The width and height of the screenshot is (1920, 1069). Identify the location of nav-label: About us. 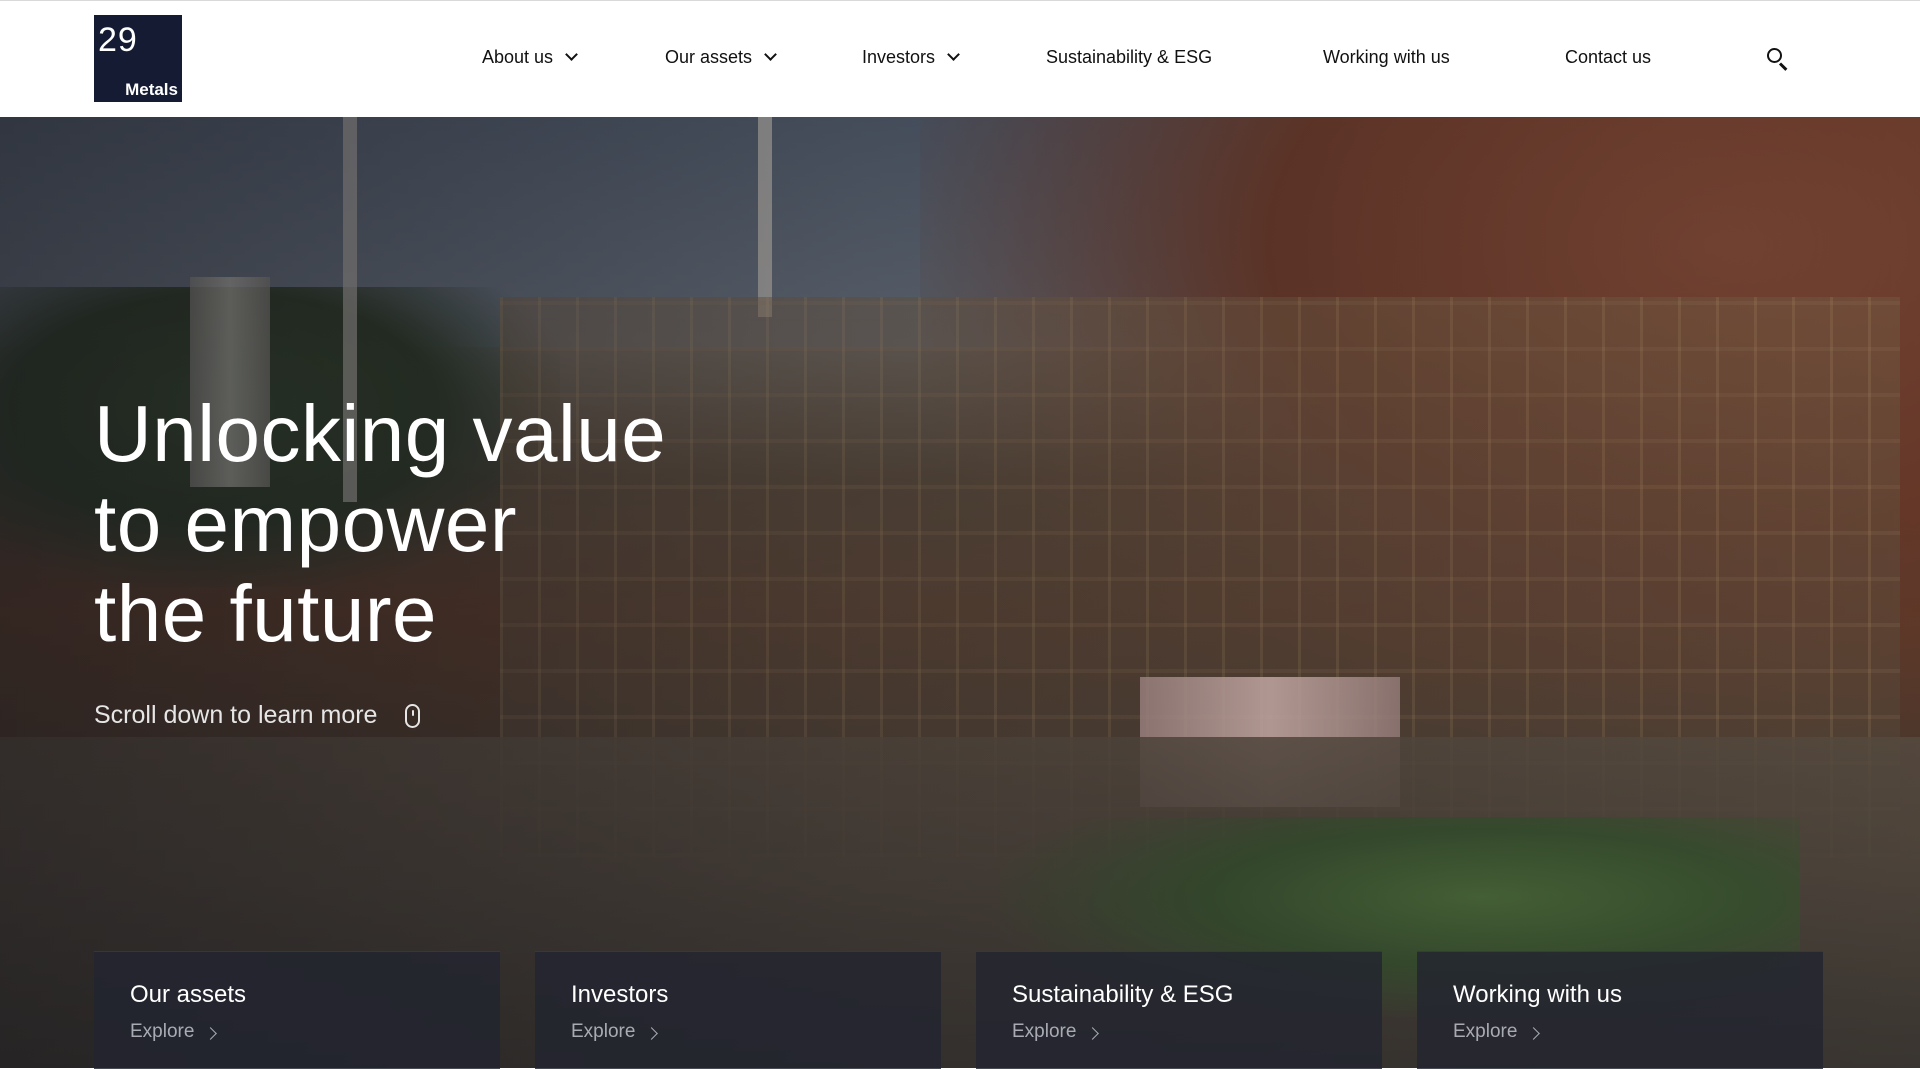
(518, 56).